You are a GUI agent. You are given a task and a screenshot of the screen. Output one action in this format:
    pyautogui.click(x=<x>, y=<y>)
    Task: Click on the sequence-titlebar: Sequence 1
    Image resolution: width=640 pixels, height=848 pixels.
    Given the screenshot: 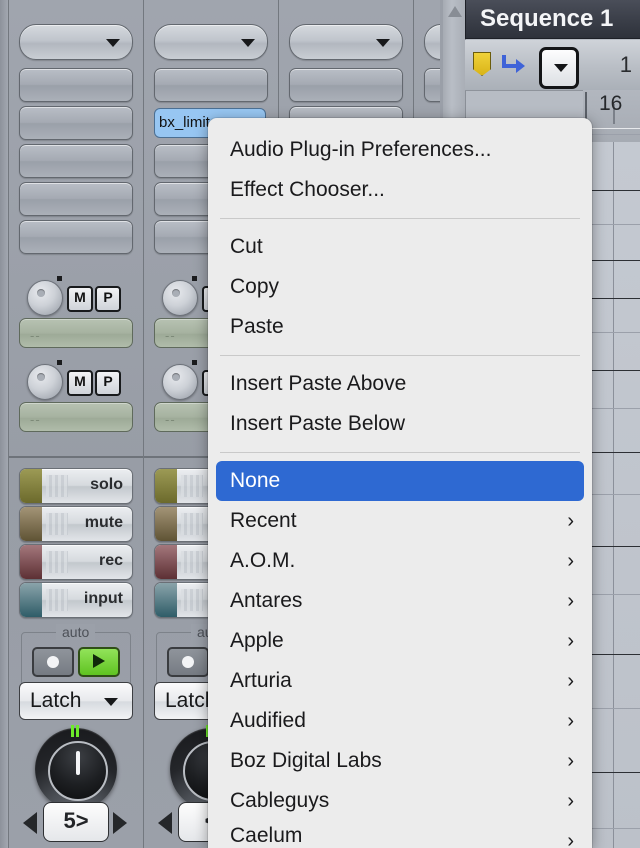 What is the action you would take?
    pyautogui.click(x=552, y=19)
    